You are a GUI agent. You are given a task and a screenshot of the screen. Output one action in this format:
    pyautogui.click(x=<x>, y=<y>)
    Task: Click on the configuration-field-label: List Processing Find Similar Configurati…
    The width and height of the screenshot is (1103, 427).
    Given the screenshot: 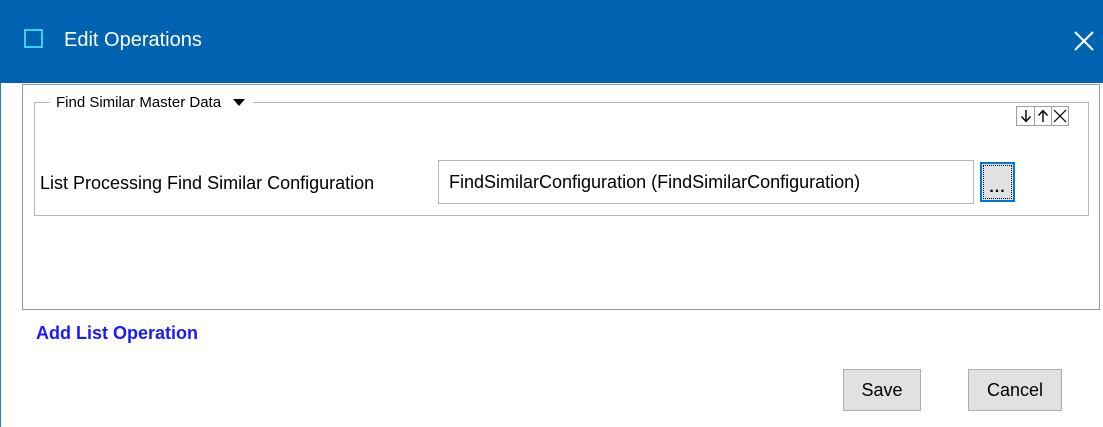 What is the action you would take?
    pyautogui.click(x=207, y=183)
    